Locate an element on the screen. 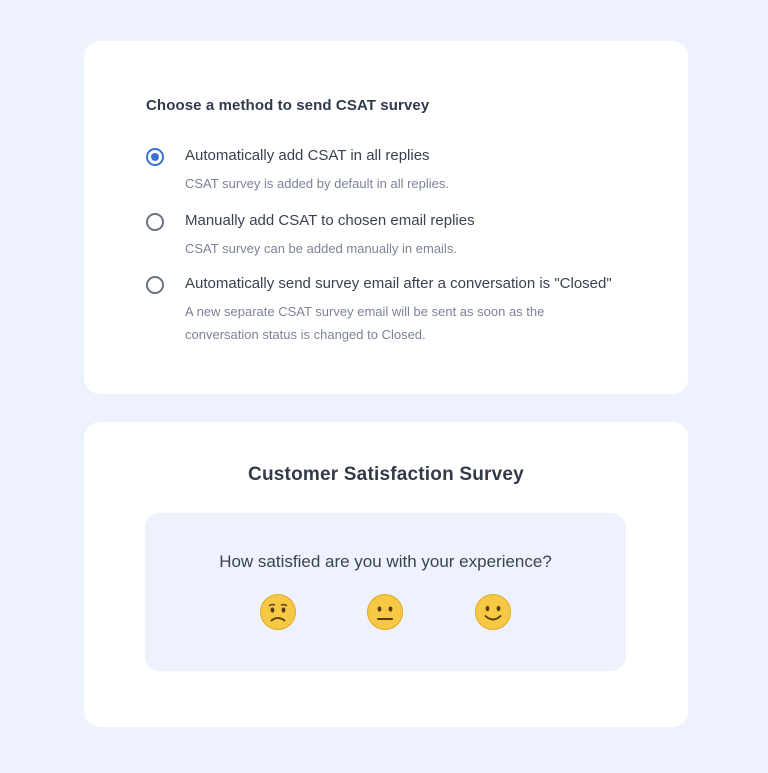 The height and width of the screenshot is (773, 768). option-label: Automatically add CSAT in all replies is located at coordinates (307, 155).